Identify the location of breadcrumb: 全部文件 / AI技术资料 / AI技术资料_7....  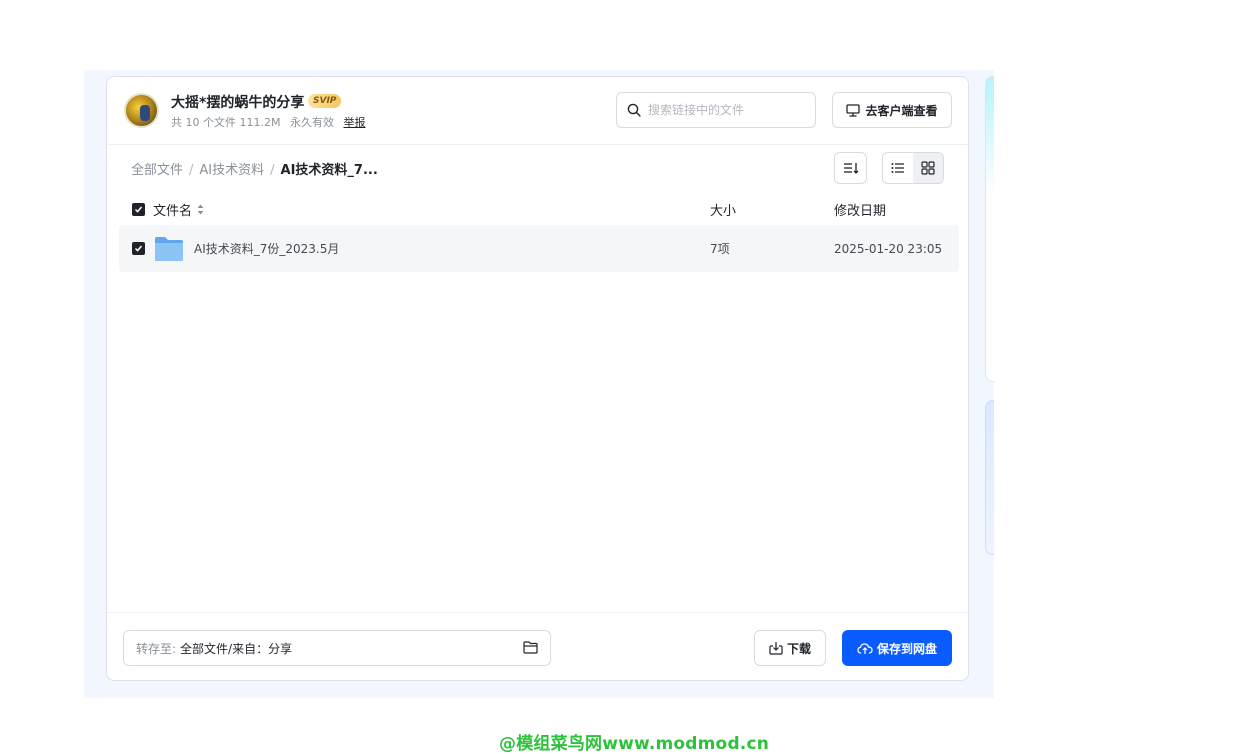
(254, 168).